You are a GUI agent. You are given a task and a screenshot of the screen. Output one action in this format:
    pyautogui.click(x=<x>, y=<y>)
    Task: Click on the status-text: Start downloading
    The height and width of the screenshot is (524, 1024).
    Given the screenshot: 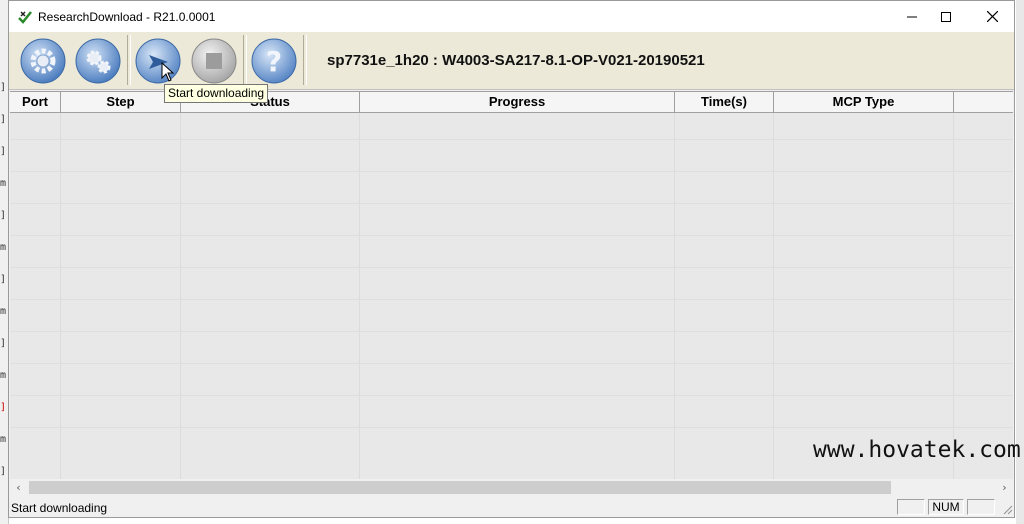 What is the action you would take?
    pyautogui.click(x=59, y=508)
    